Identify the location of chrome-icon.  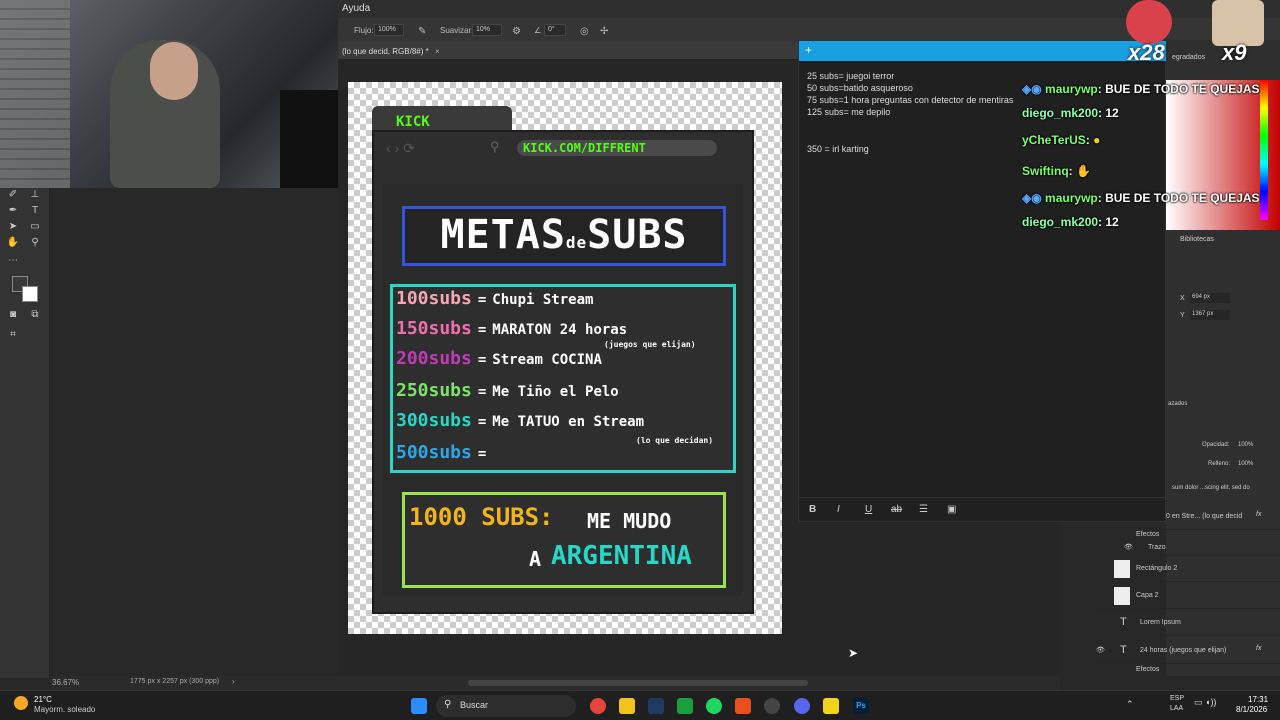
(598, 706).